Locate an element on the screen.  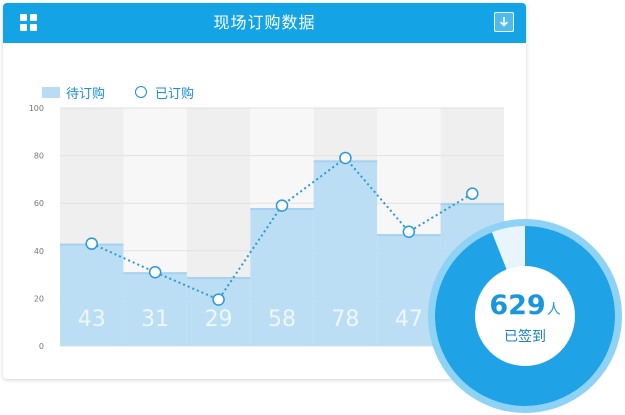
y-tick-label: 40 is located at coordinates (39, 251).